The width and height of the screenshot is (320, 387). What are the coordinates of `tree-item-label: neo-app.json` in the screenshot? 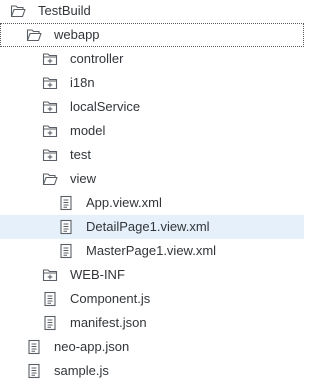 It's located at (92, 346).